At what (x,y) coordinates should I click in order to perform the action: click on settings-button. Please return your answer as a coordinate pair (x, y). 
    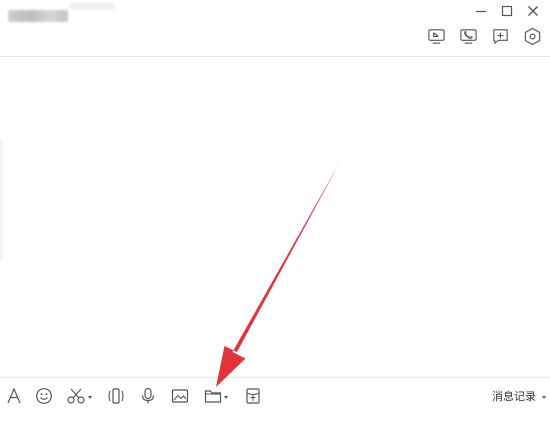
    Looking at the image, I should click on (532, 36).